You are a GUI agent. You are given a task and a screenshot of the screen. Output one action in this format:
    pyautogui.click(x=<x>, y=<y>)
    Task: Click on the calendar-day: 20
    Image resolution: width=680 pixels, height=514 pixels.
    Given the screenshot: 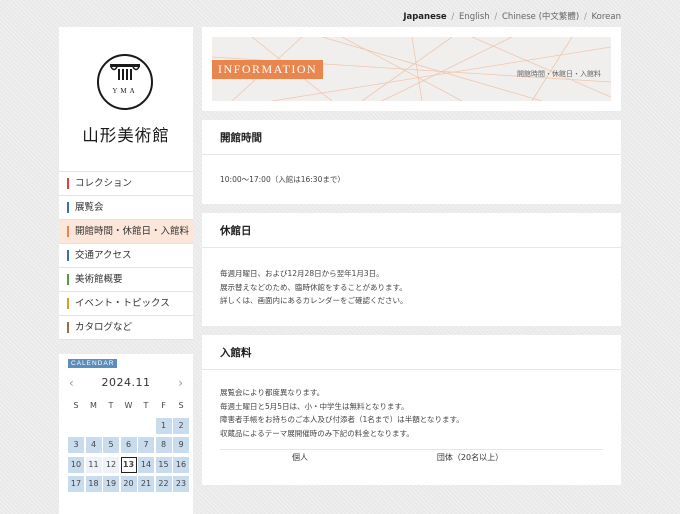 What is the action you would take?
    pyautogui.click(x=128, y=484)
    